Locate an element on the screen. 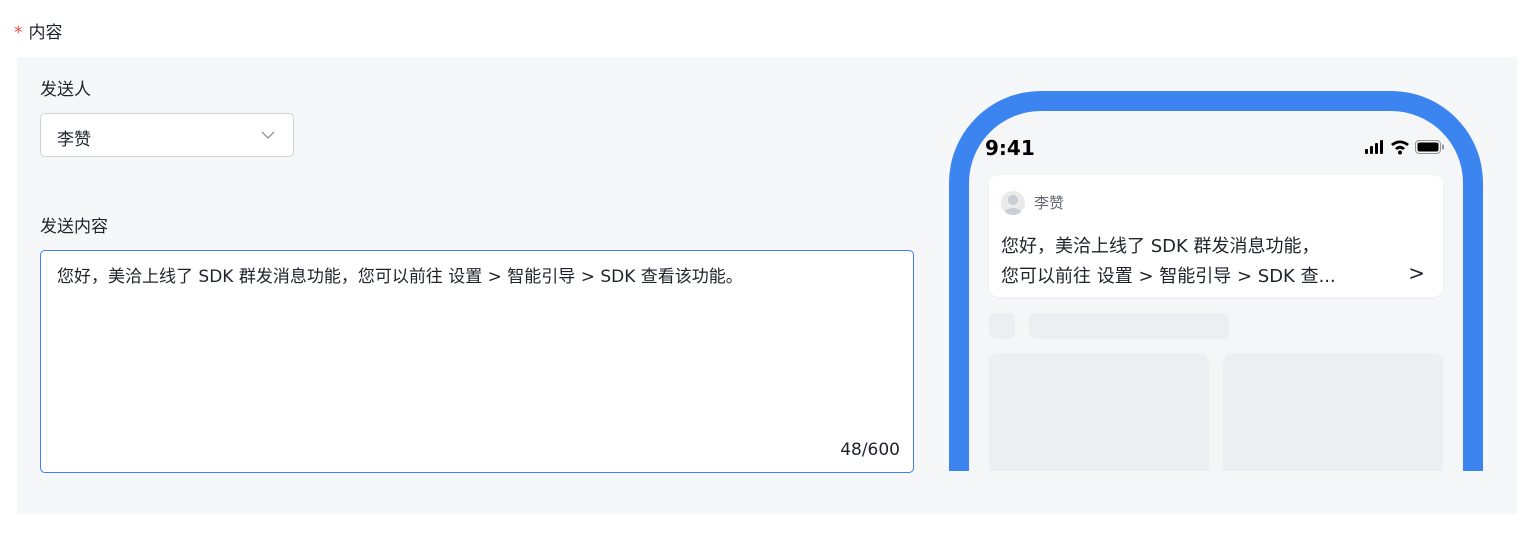  signal-icon is located at coordinates (1374, 147).